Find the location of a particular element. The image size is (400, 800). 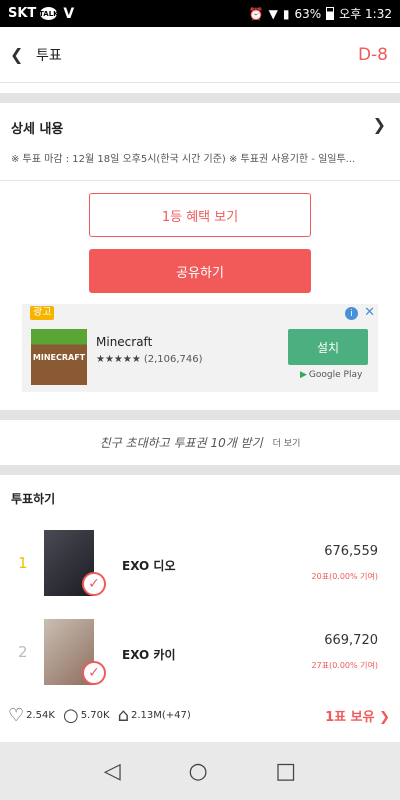

ad-info-icon: i is located at coordinates (351, 313).